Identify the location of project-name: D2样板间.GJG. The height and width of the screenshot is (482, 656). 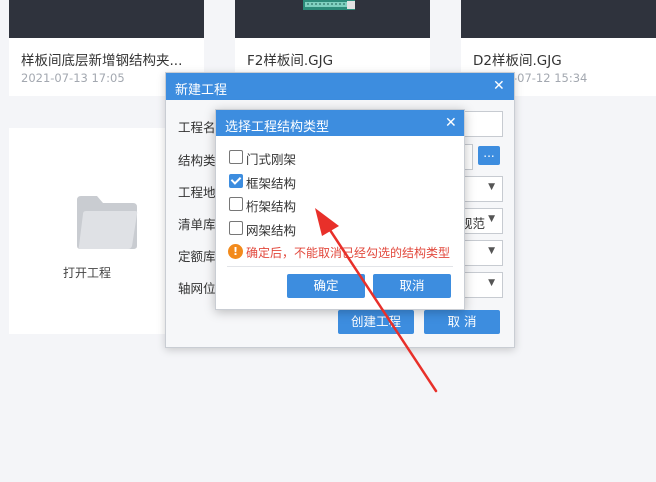
(517, 61).